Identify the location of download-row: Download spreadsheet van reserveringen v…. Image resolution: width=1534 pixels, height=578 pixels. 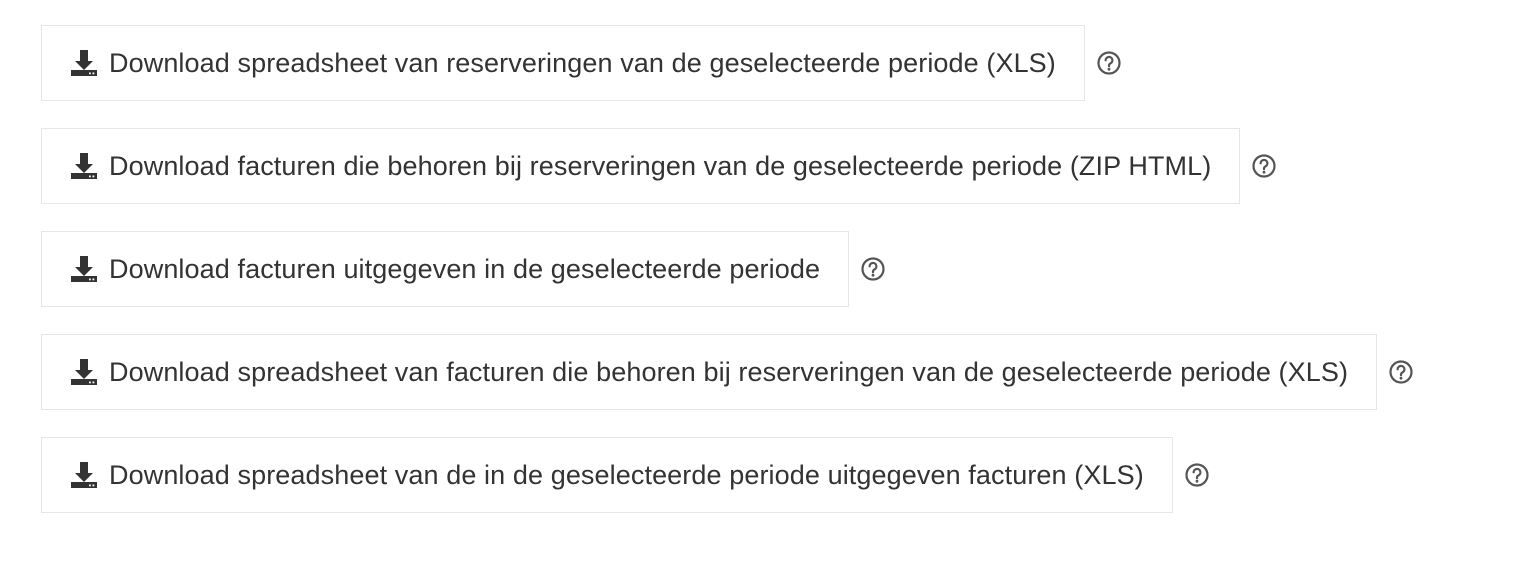
(727, 63).